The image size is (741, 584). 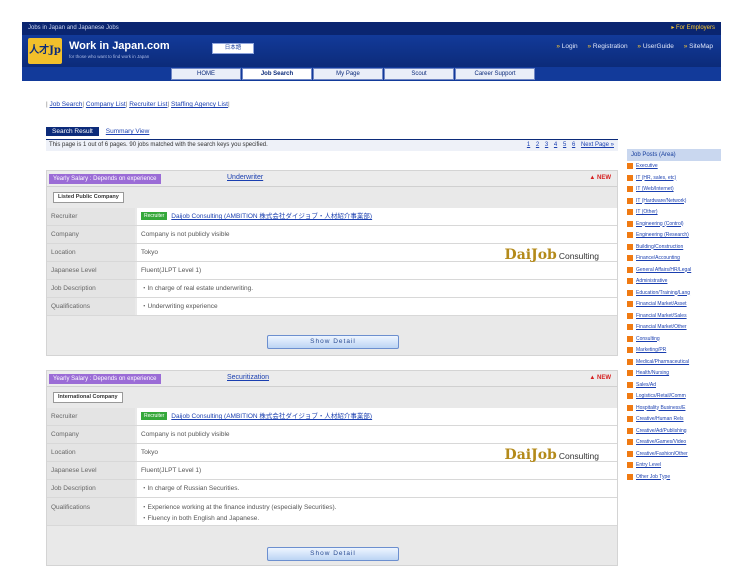 I want to click on sidebar-item-link: Education/Training/Lang, so click(x=663, y=293).